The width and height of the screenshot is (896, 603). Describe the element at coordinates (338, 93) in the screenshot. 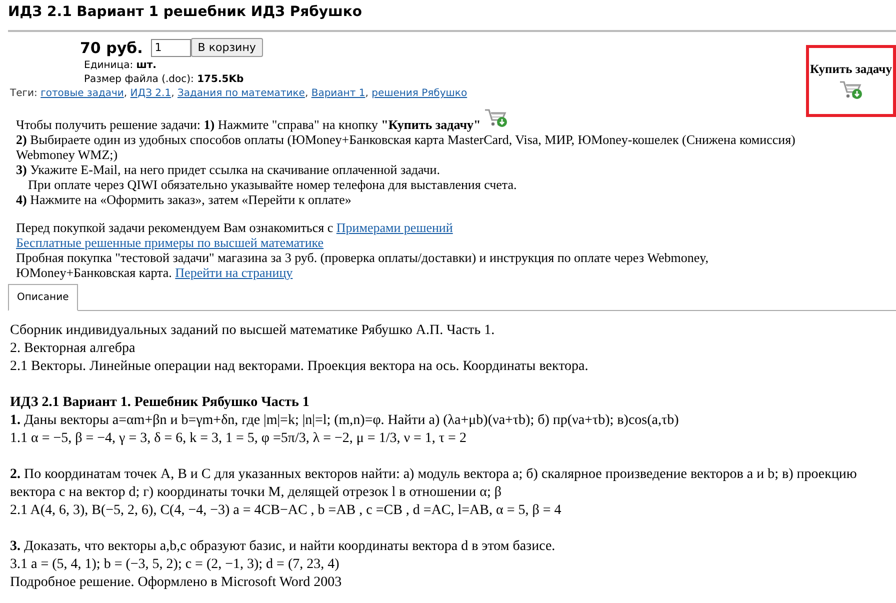

I see `tag-link: Вариант 1` at that location.